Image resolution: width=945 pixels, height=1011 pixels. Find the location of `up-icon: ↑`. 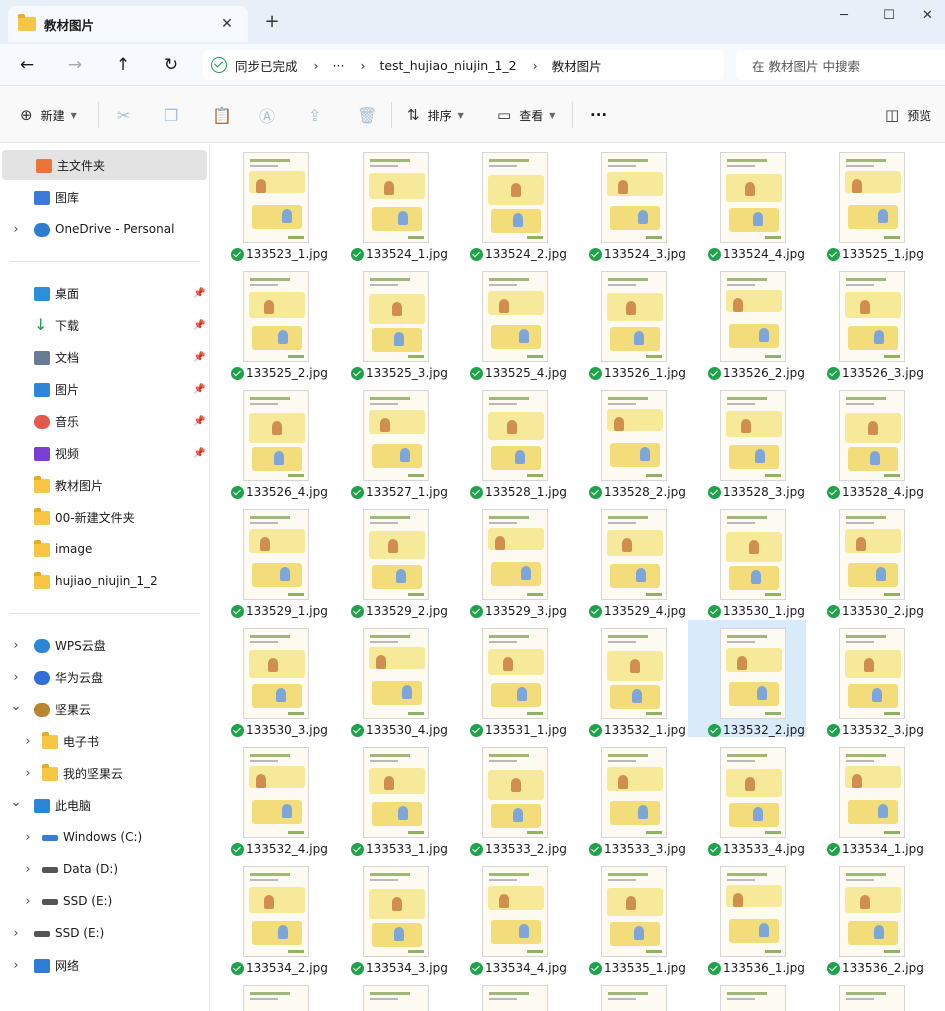

up-icon: ↑ is located at coordinates (123, 65).